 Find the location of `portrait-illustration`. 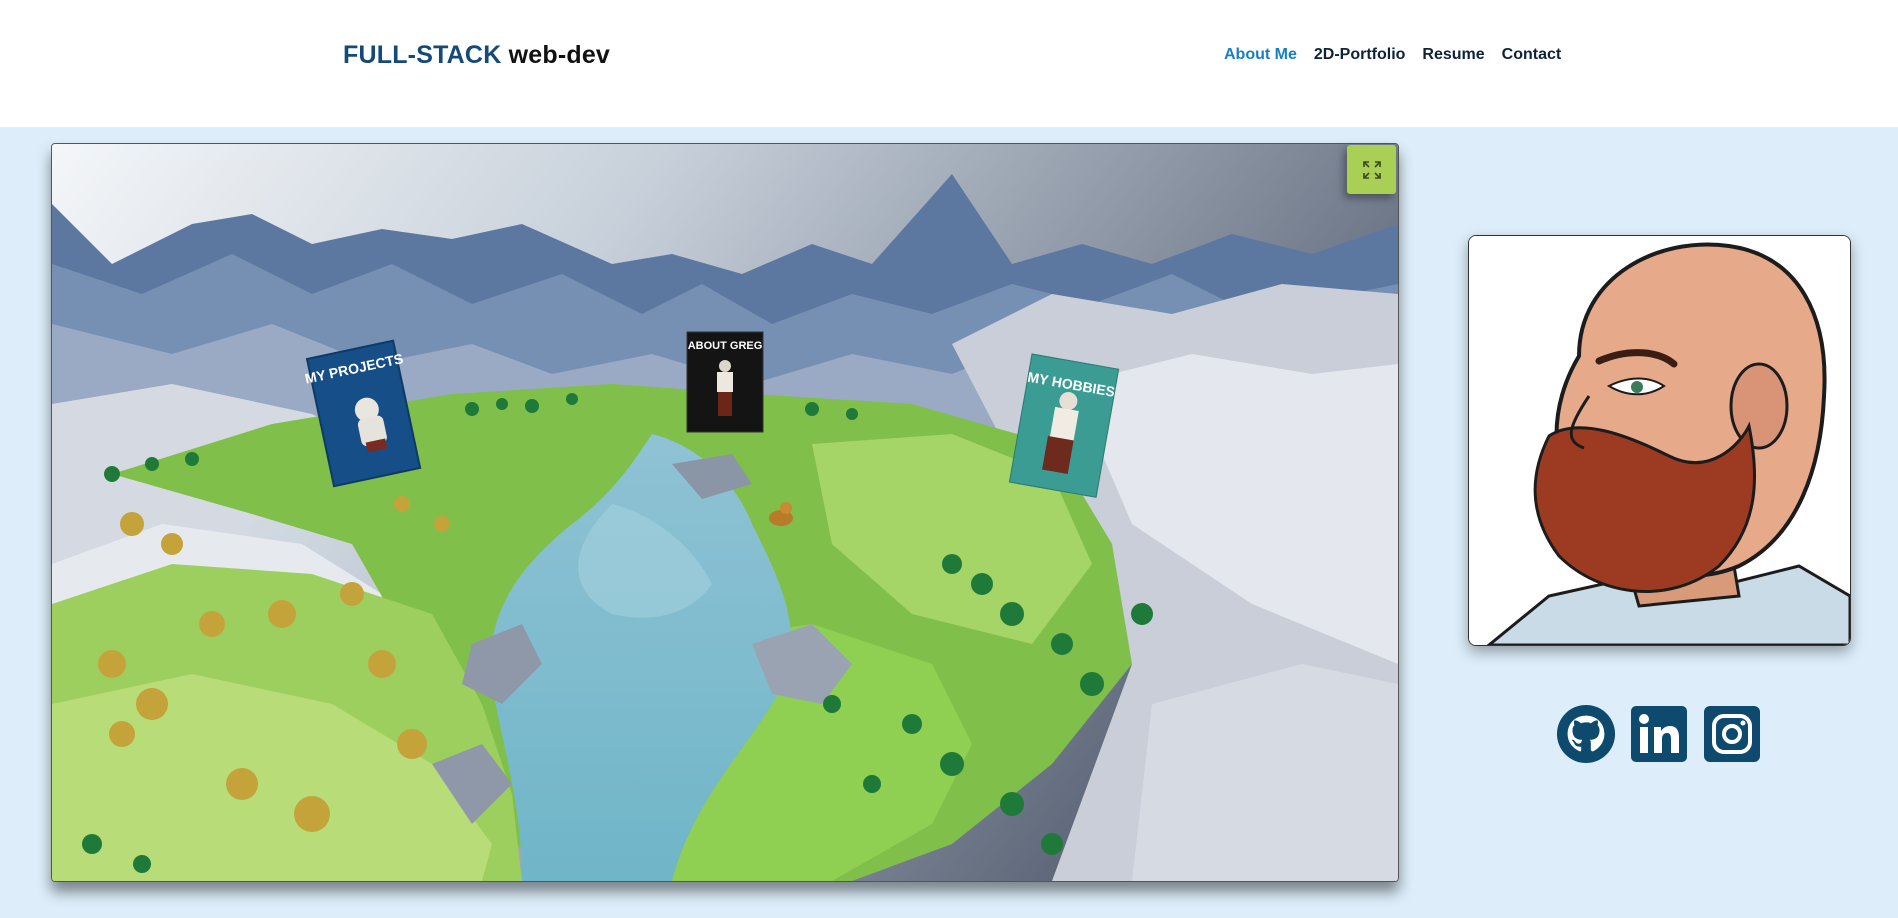

portrait-illustration is located at coordinates (1659, 440).